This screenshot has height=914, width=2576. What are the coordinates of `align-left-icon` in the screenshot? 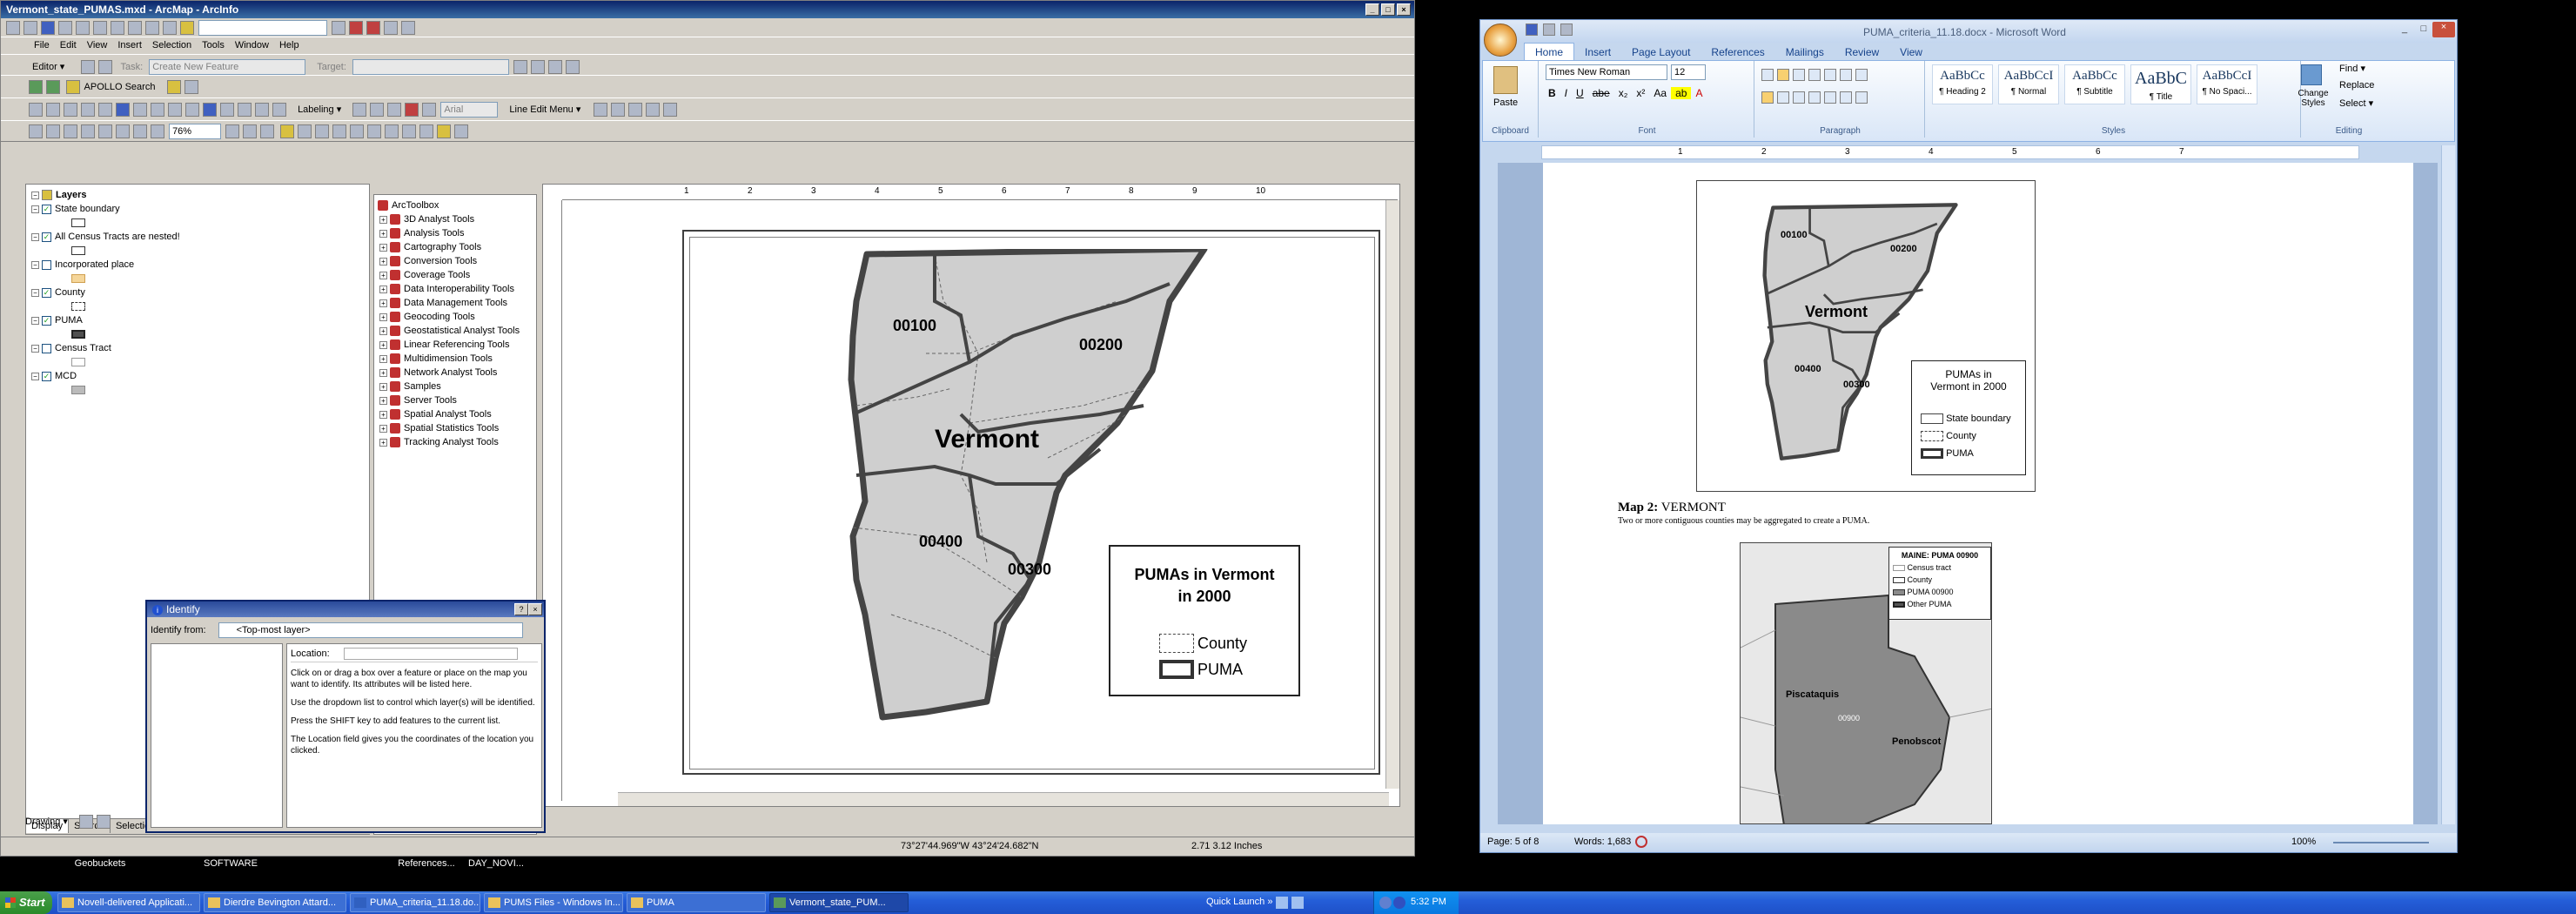 It's located at (1767, 97).